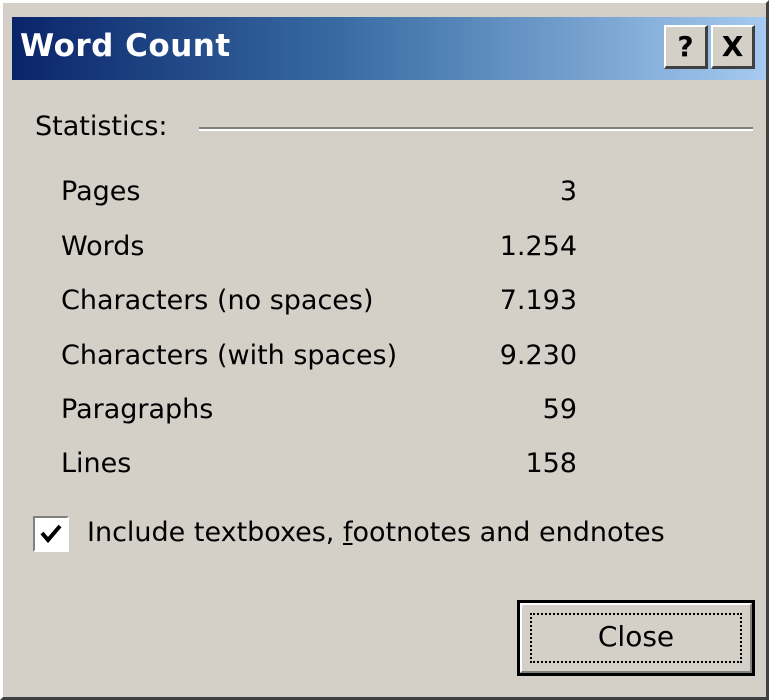 Image resolution: width=769 pixels, height=700 pixels. I want to click on stat-value: 7.193, so click(538, 300).